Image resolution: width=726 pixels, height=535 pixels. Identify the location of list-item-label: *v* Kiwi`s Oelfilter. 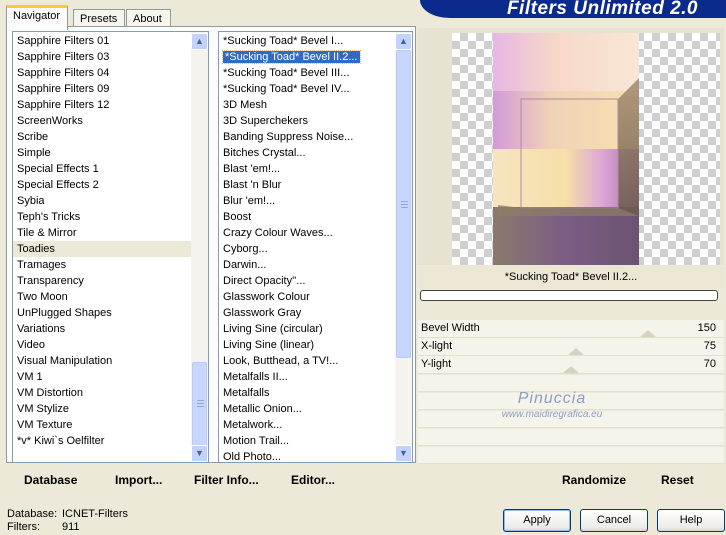
(61, 441).